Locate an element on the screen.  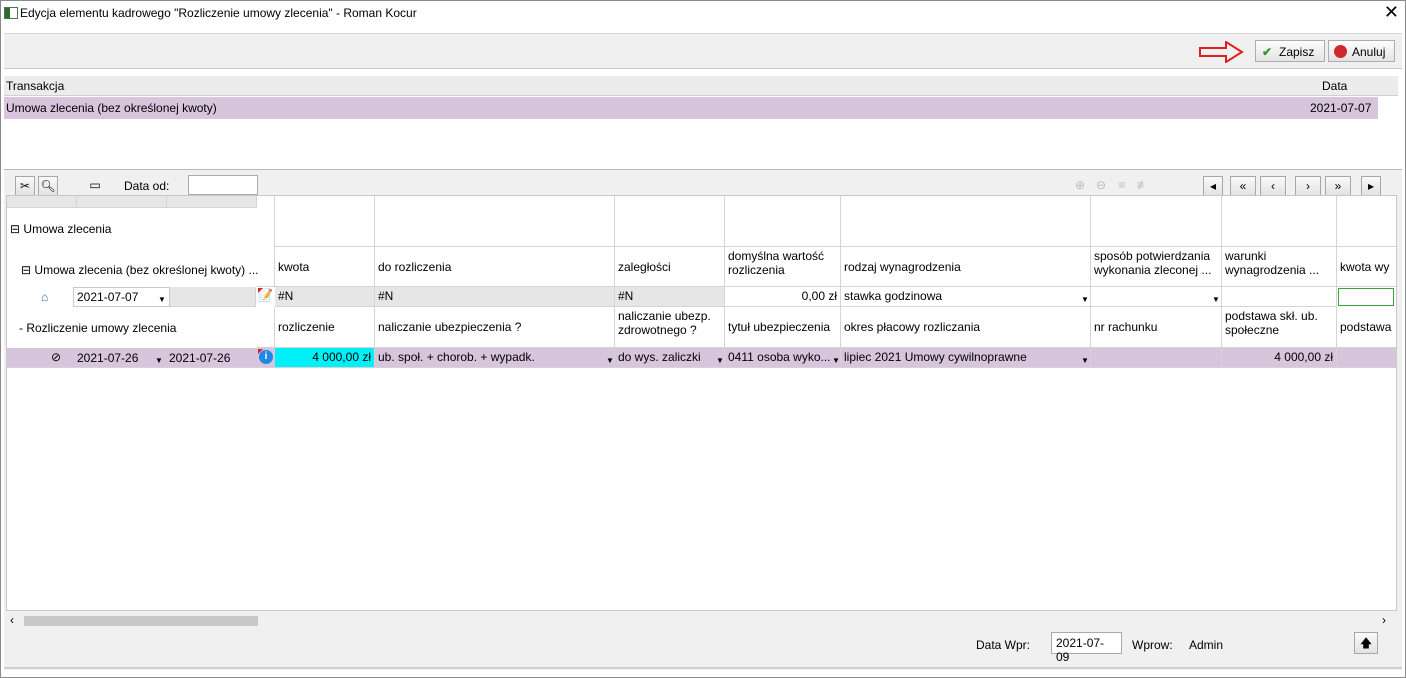
entered-by-value: Admin is located at coordinates (1206, 645).